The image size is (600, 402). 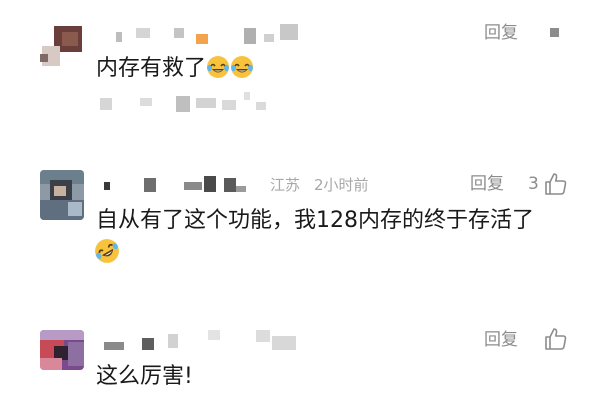 What do you see at coordinates (285, 185) in the screenshot?
I see `comment-location: 江苏` at bounding box center [285, 185].